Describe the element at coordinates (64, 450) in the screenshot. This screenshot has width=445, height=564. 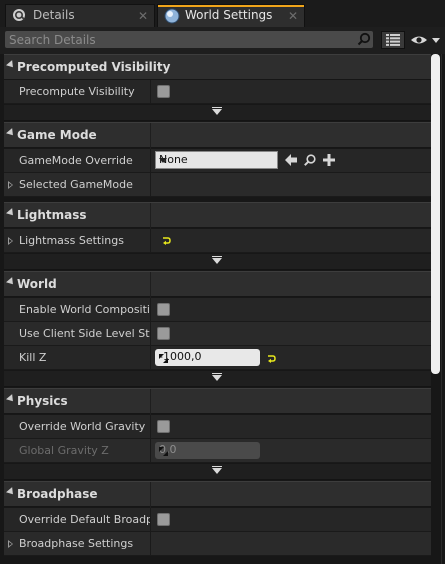
I see `property-label: Global Gravity Z` at that location.